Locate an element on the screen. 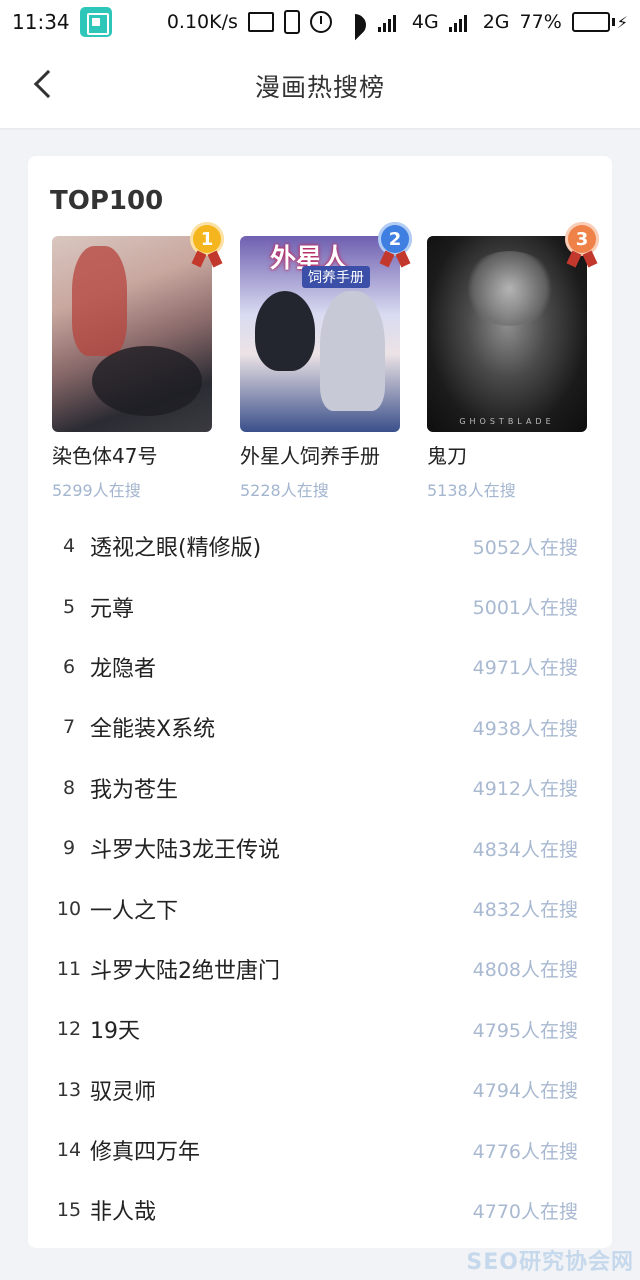  comic-title: 元尊 is located at coordinates (112, 607).